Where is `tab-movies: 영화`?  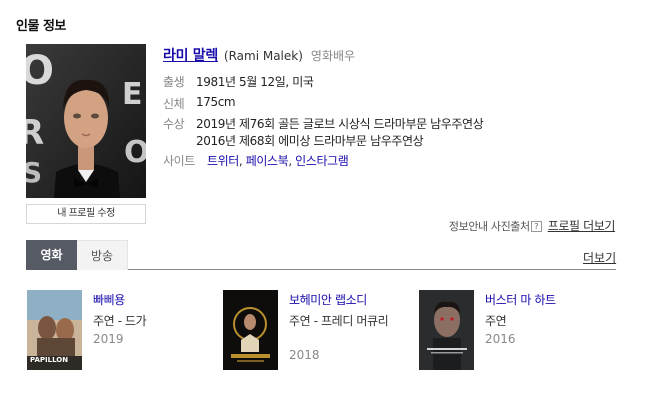 tab-movies: 영화 is located at coordinates (51, 255).